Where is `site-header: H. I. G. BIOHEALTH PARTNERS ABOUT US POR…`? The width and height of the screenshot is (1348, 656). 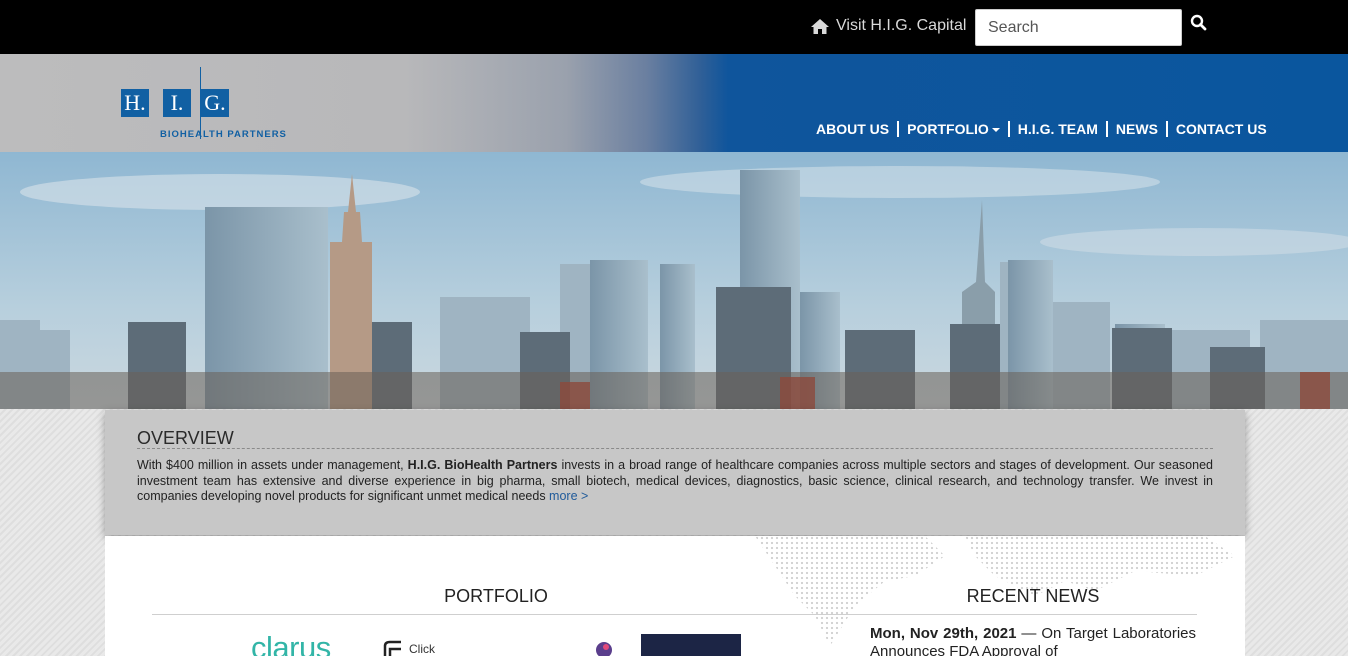 site-header: H. I. G. BIOHEALTH PARTNERS ABOUT US POR… is located at coordinates (674, 103).